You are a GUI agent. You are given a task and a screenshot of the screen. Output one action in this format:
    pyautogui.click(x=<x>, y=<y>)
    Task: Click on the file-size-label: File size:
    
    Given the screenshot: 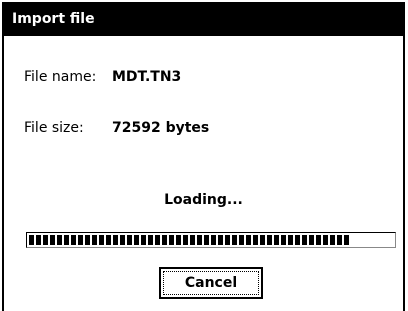 What is the action you would take?
    pyautogui.click(x=54, y=128)
    